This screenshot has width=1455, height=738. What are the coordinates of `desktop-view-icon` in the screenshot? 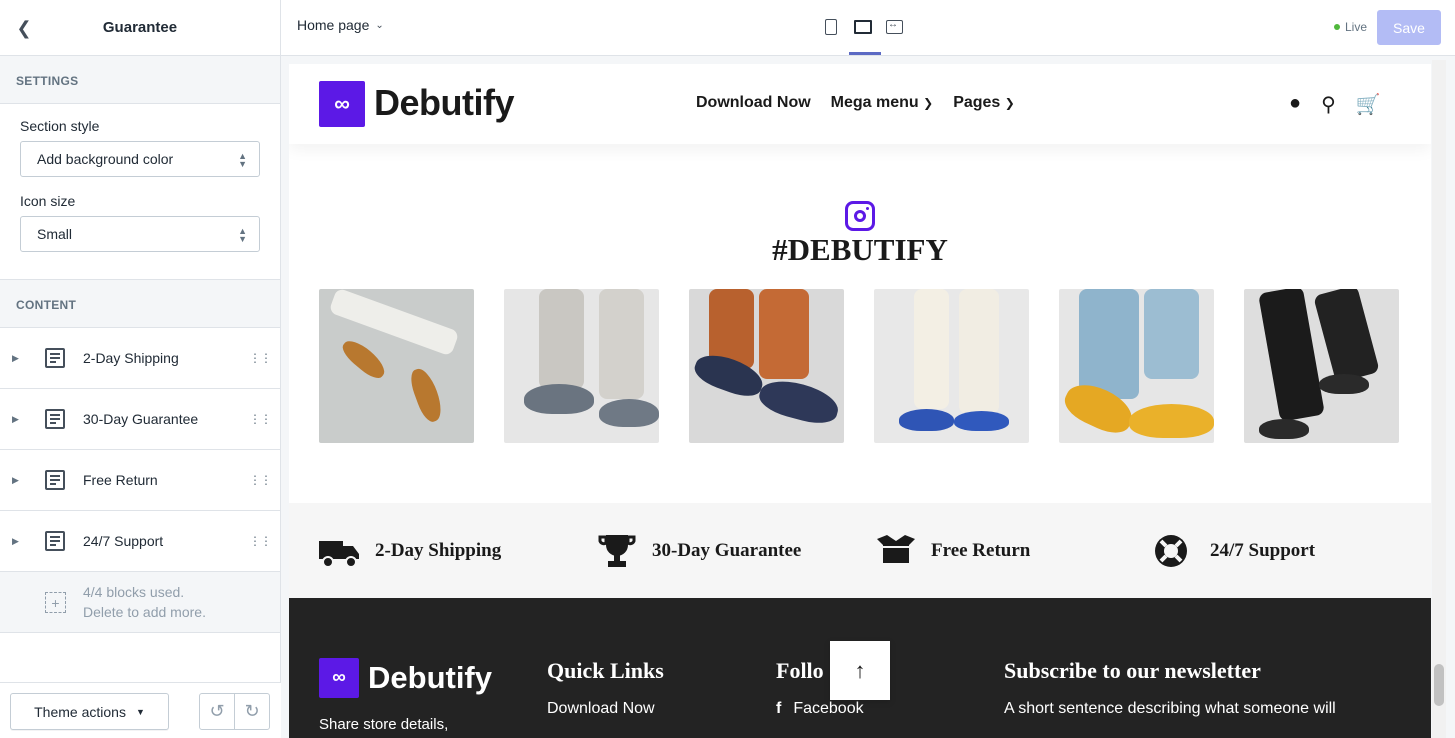 It's located at (862, 27).